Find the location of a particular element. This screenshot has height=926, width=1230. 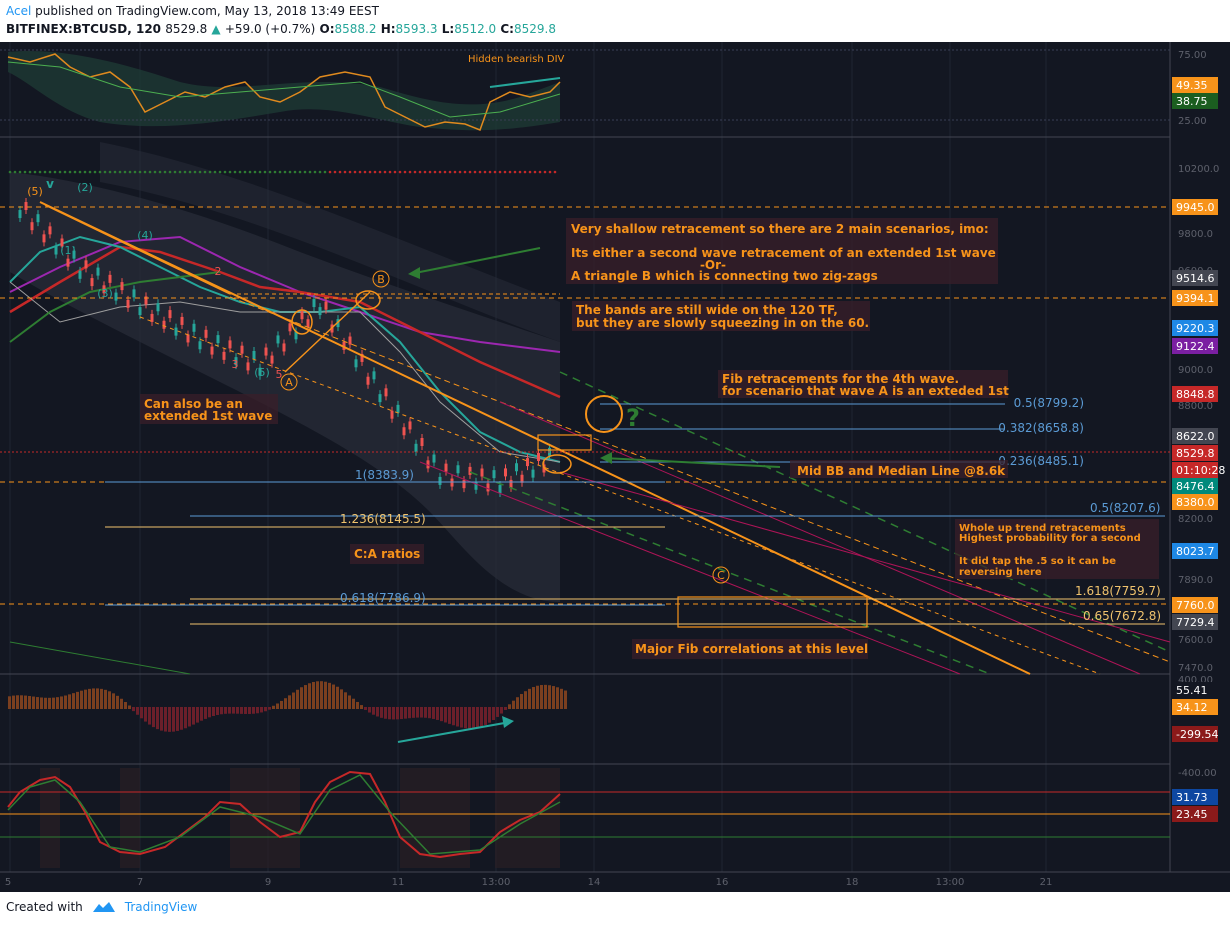

time-tick: 9 is located at coordinates (268, 882).